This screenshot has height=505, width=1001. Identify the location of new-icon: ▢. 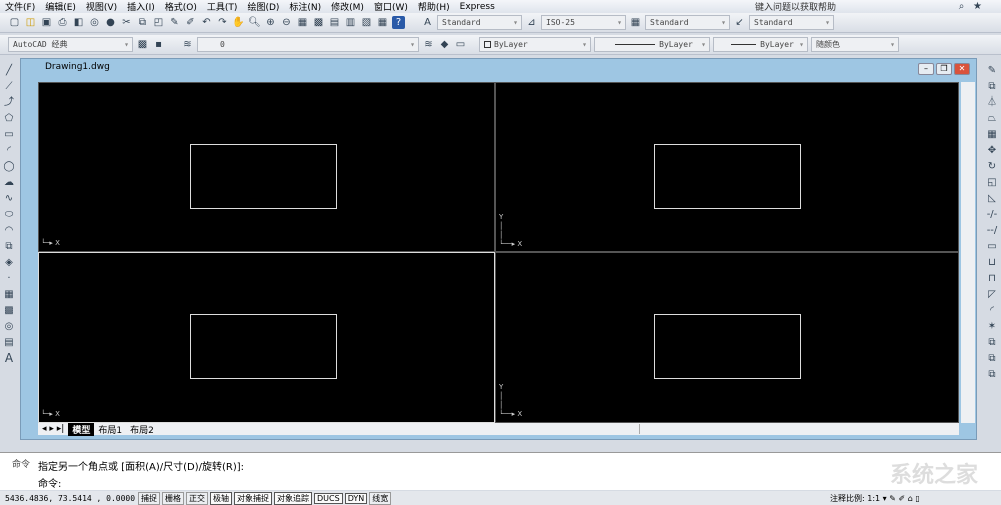
(14, 22).